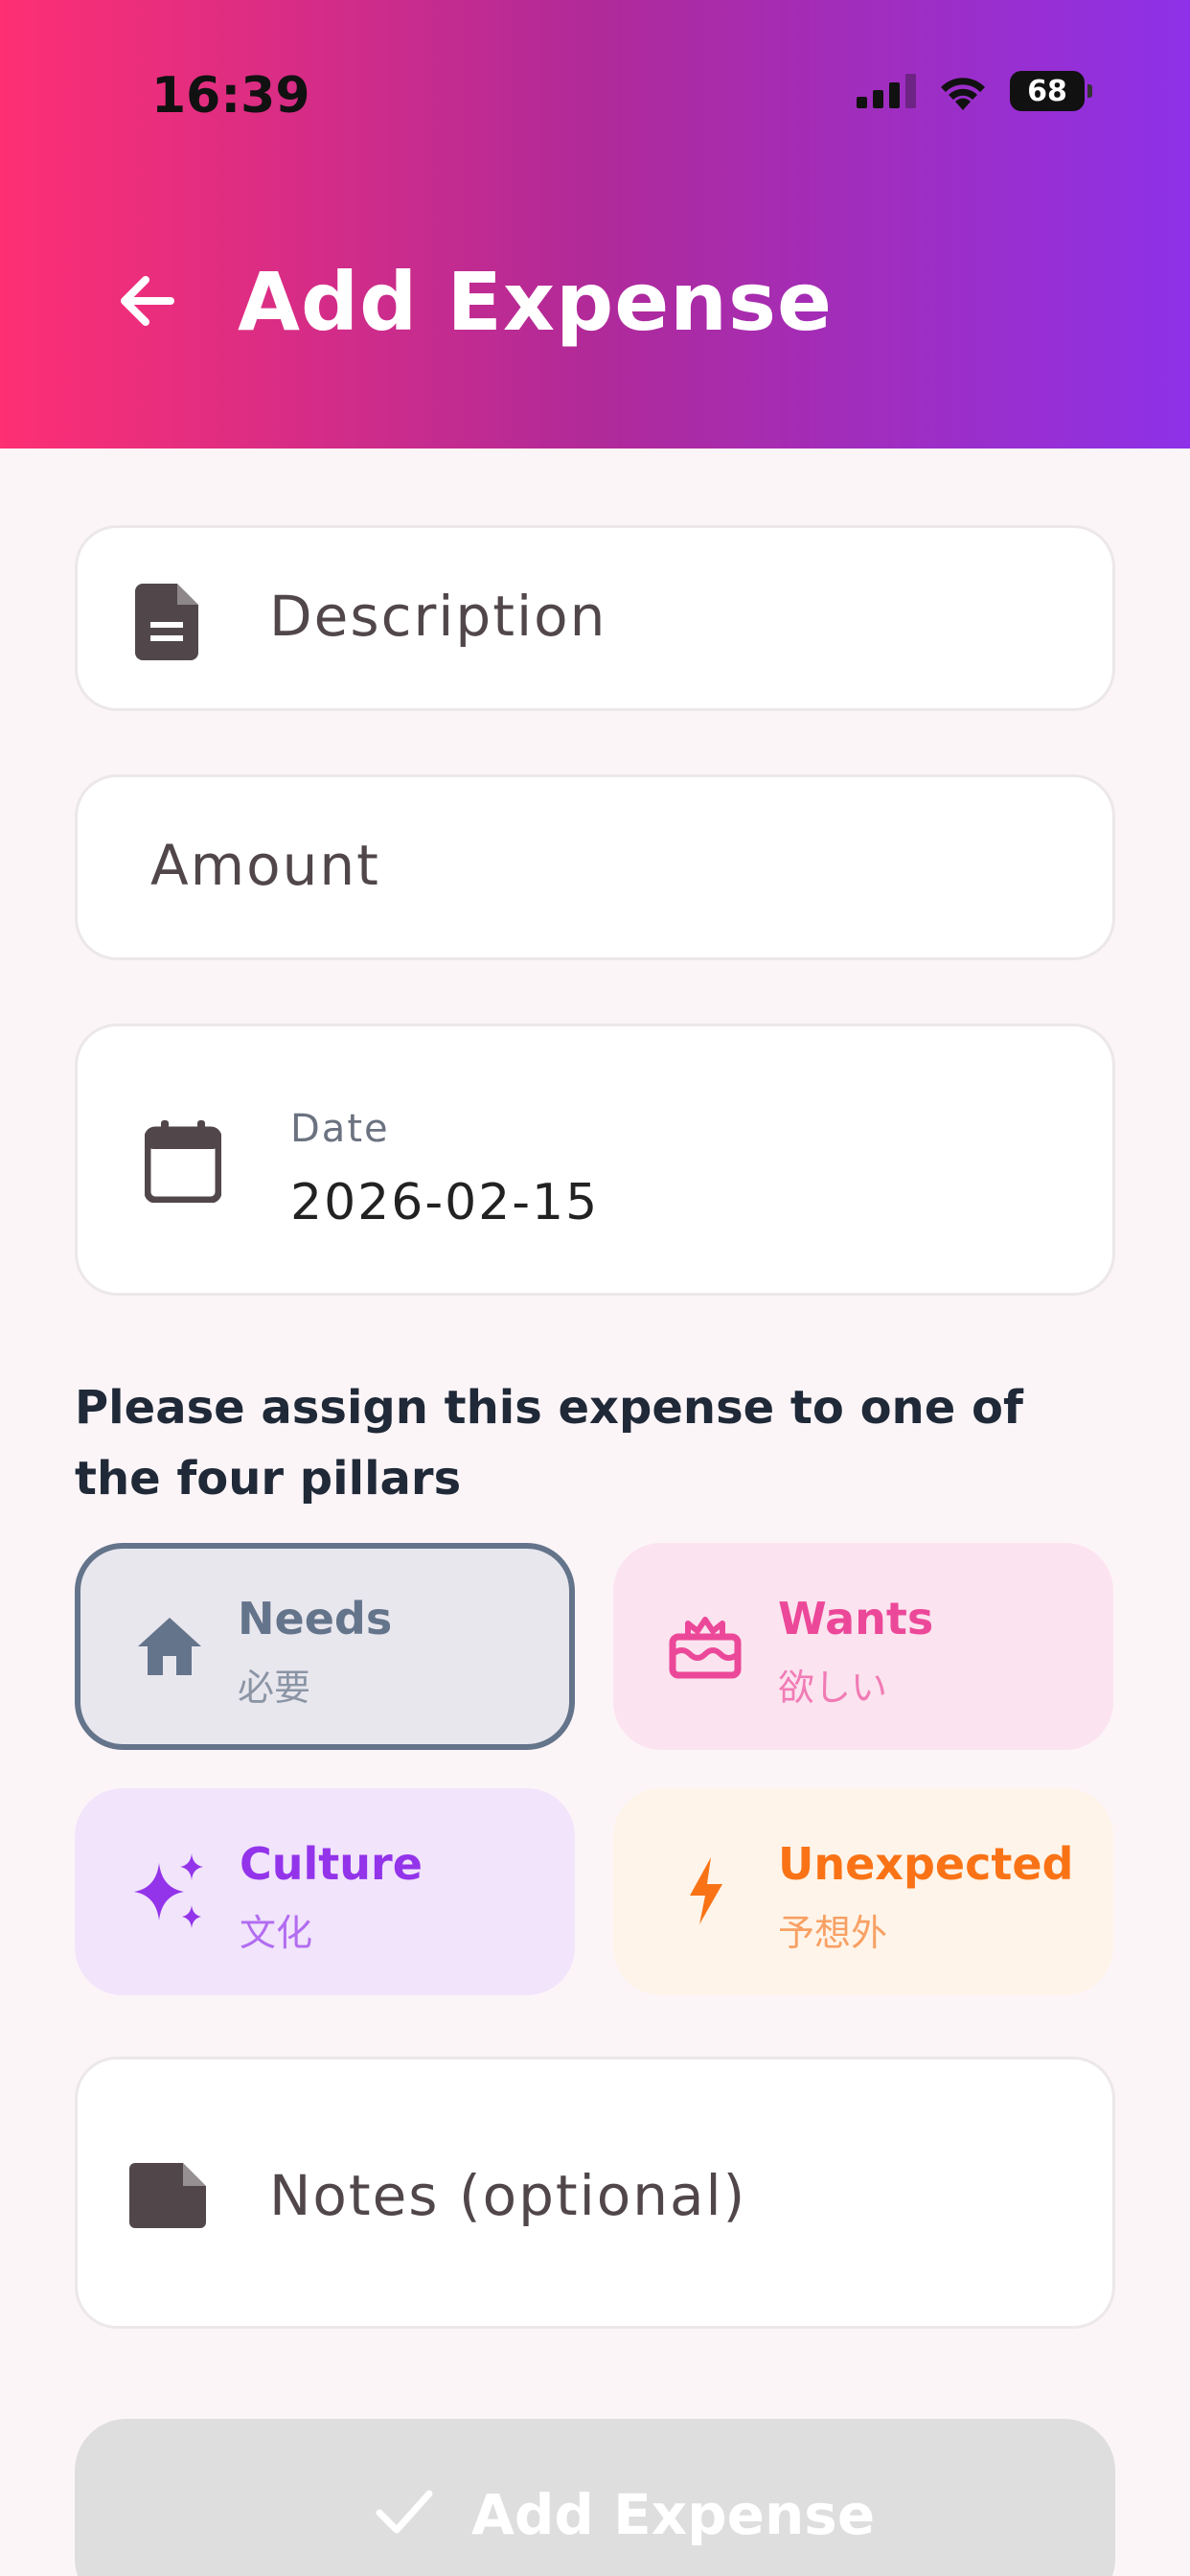 The height and width of the screenshot is (2576, 1190). What do you see at coordinates (863, 1891) in the screenshot?
I see `pillar-unexpected: Unexpected 予想外` at bounding box center [863, 1891].